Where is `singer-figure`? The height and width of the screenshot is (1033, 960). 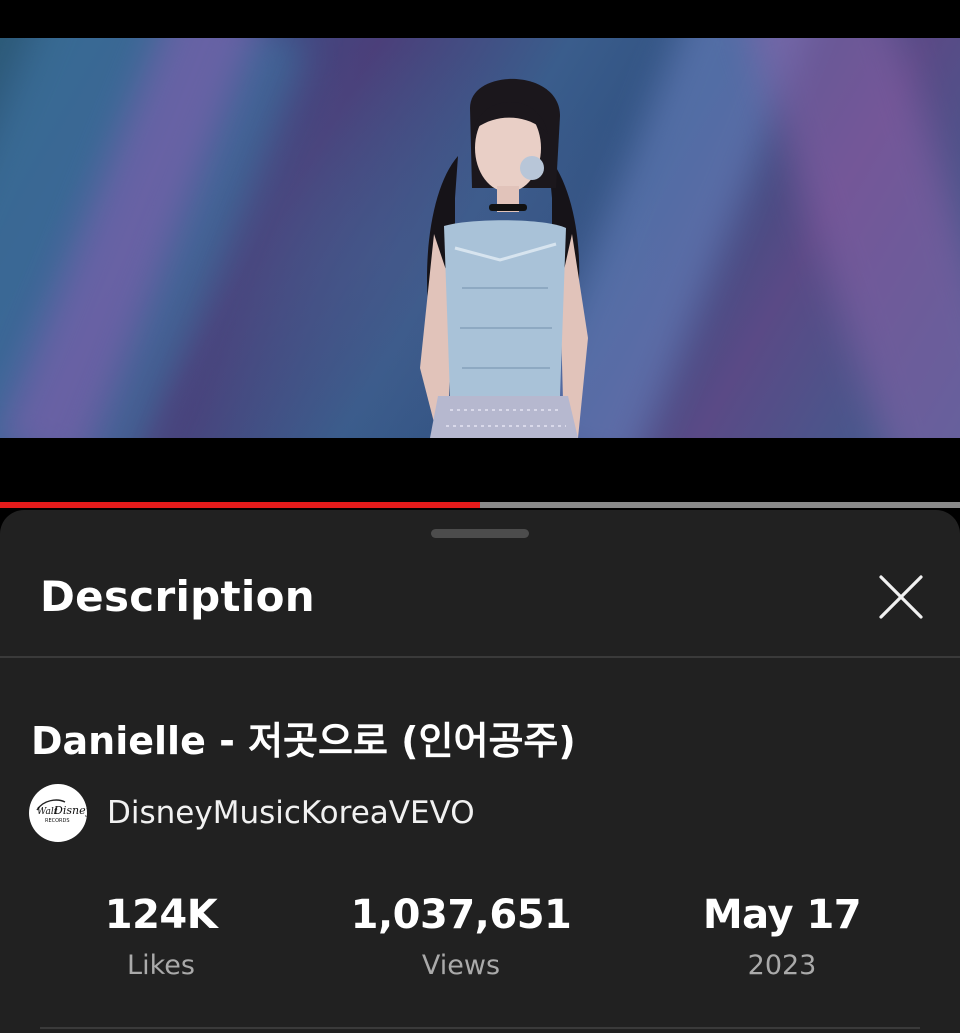 singer-figure is located at coordinates (504, 258).